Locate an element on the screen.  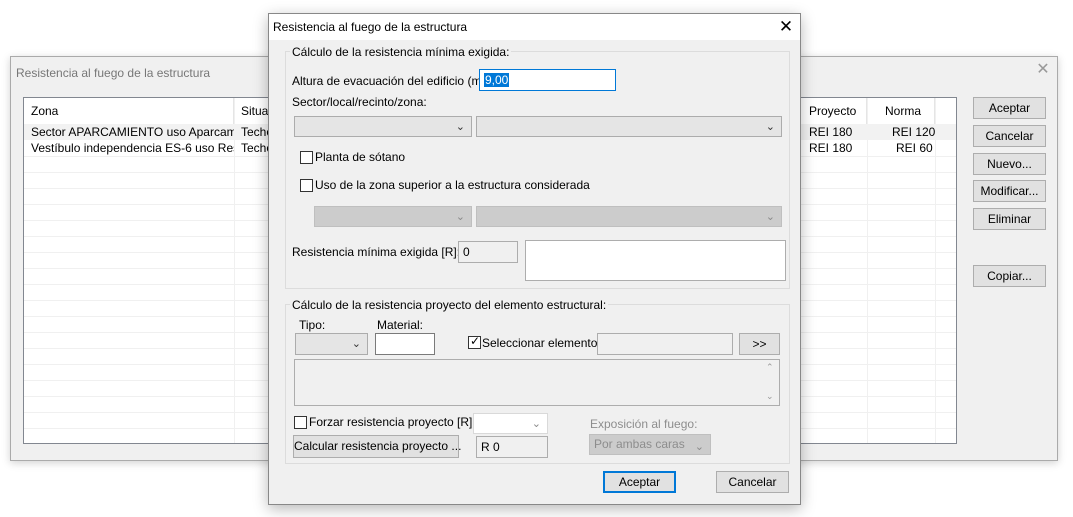
checkmark-icon: ✓ is located at coordinates (475, 341).